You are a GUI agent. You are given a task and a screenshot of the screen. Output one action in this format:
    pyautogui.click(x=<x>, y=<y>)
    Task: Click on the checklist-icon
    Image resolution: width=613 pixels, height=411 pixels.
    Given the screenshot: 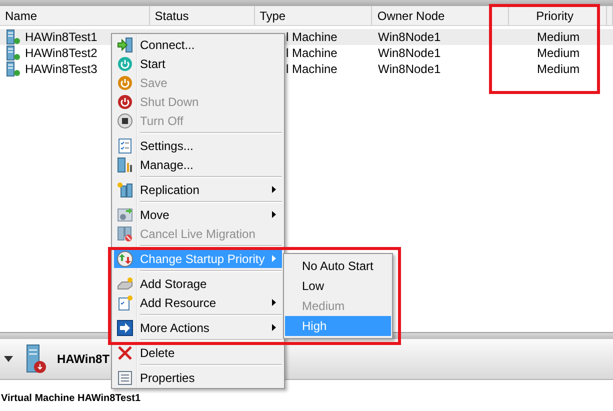 What is the action you would take?
    pyautogui.click(x=125, y=146)
    